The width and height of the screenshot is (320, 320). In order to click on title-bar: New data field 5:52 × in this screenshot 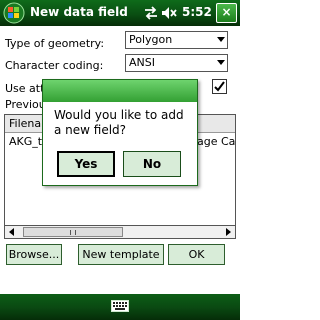, I will do `click(120, 13)`.